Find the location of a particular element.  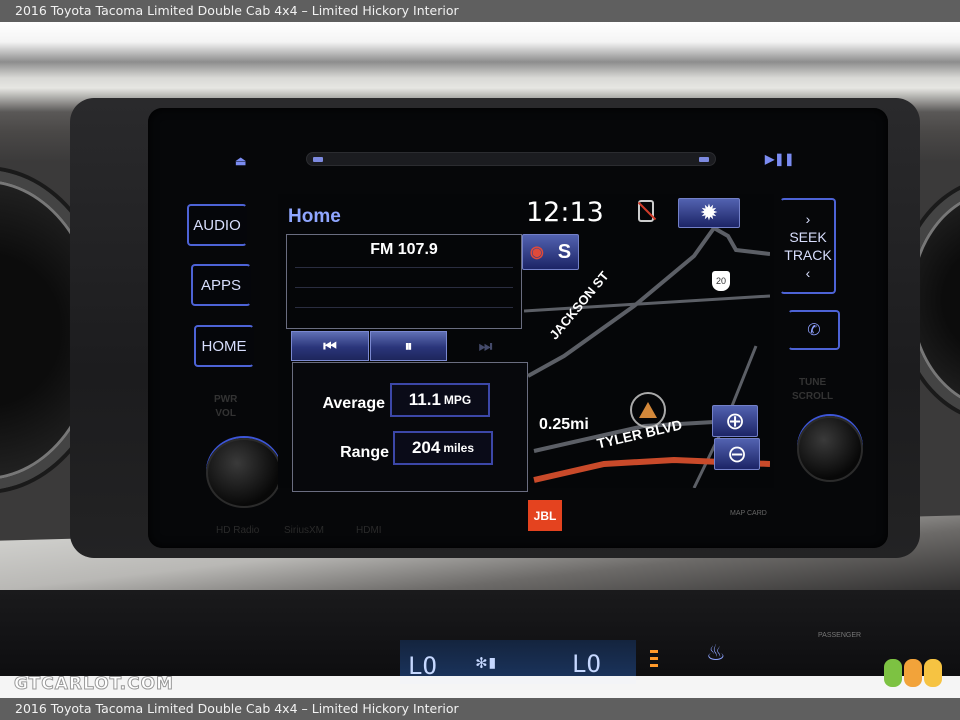

tune-scroll-knob is located at coordinates (830, 449).